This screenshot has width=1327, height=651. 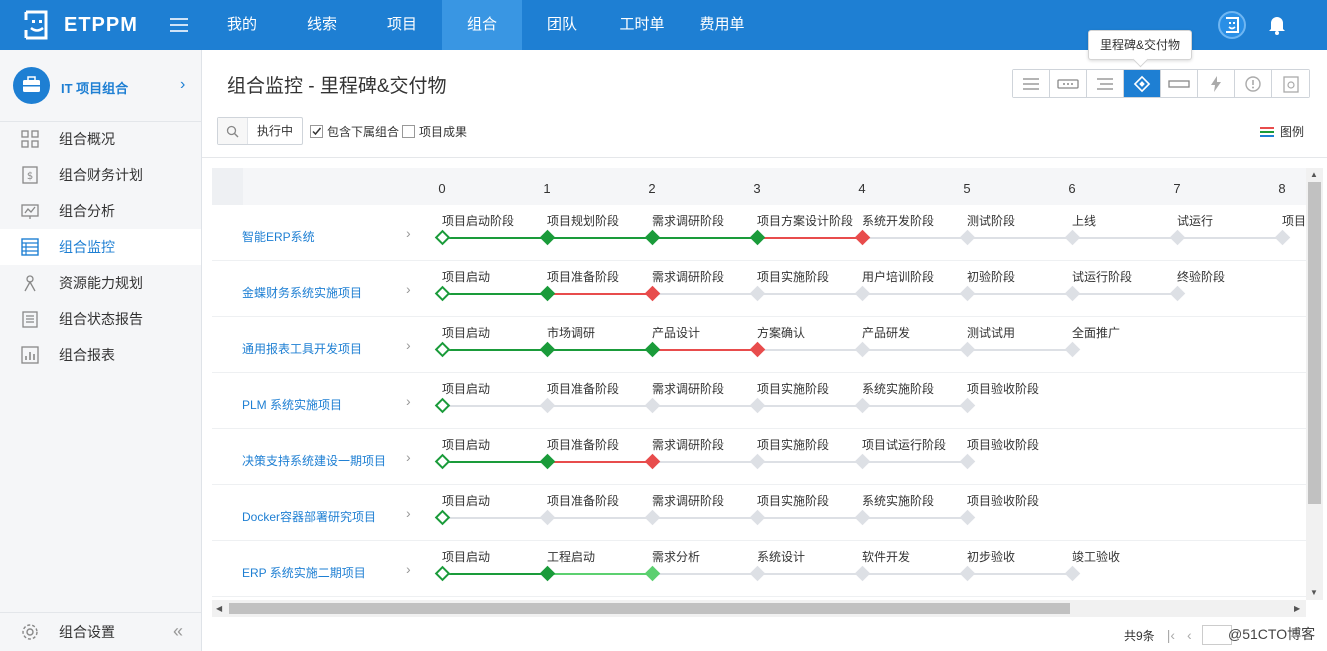 I want to click on search-icon, so click(x=233, y=131).